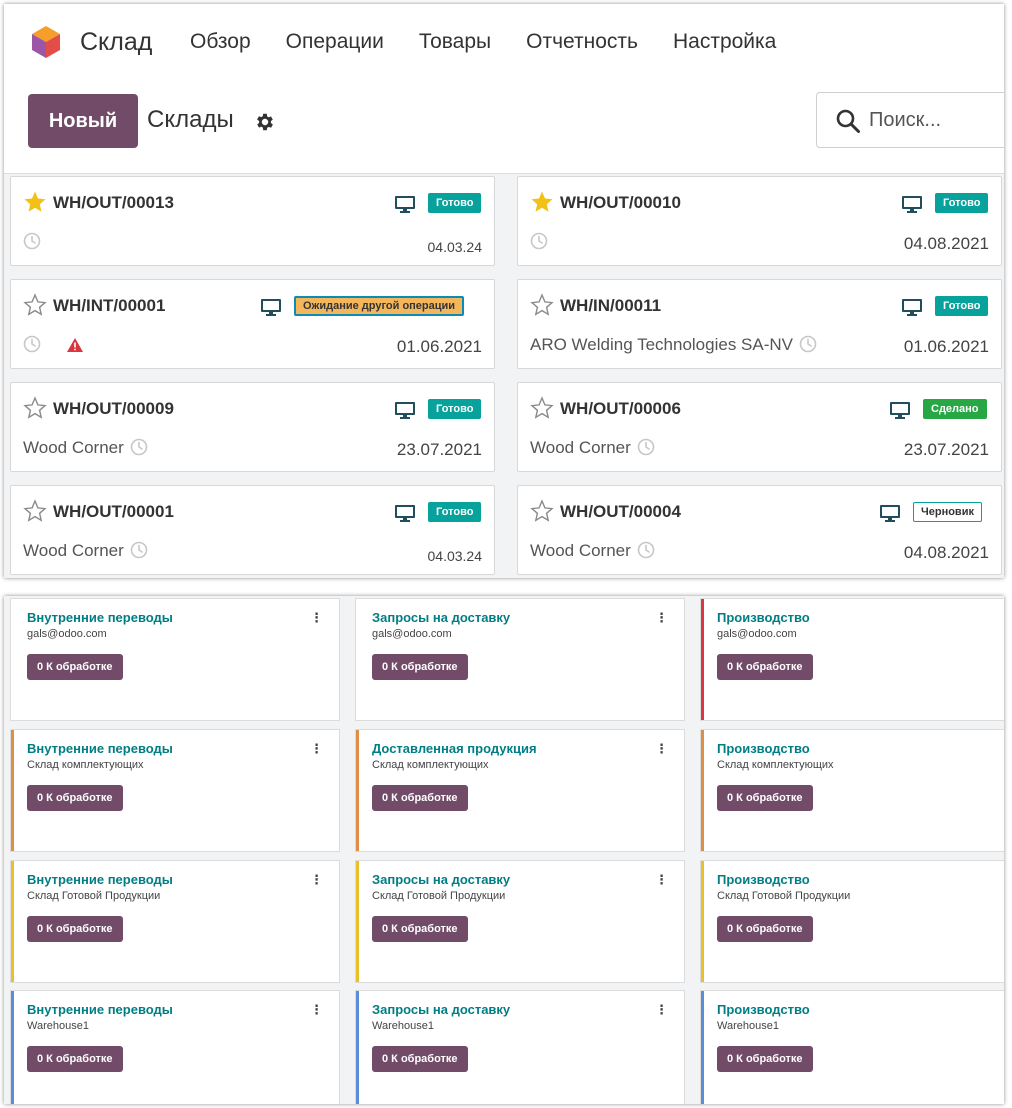  What do you see at coordinates (109, 305) in the screenshot?
I see `transfer-reference: WH/INT/00001` at bounding box center [109, 305].